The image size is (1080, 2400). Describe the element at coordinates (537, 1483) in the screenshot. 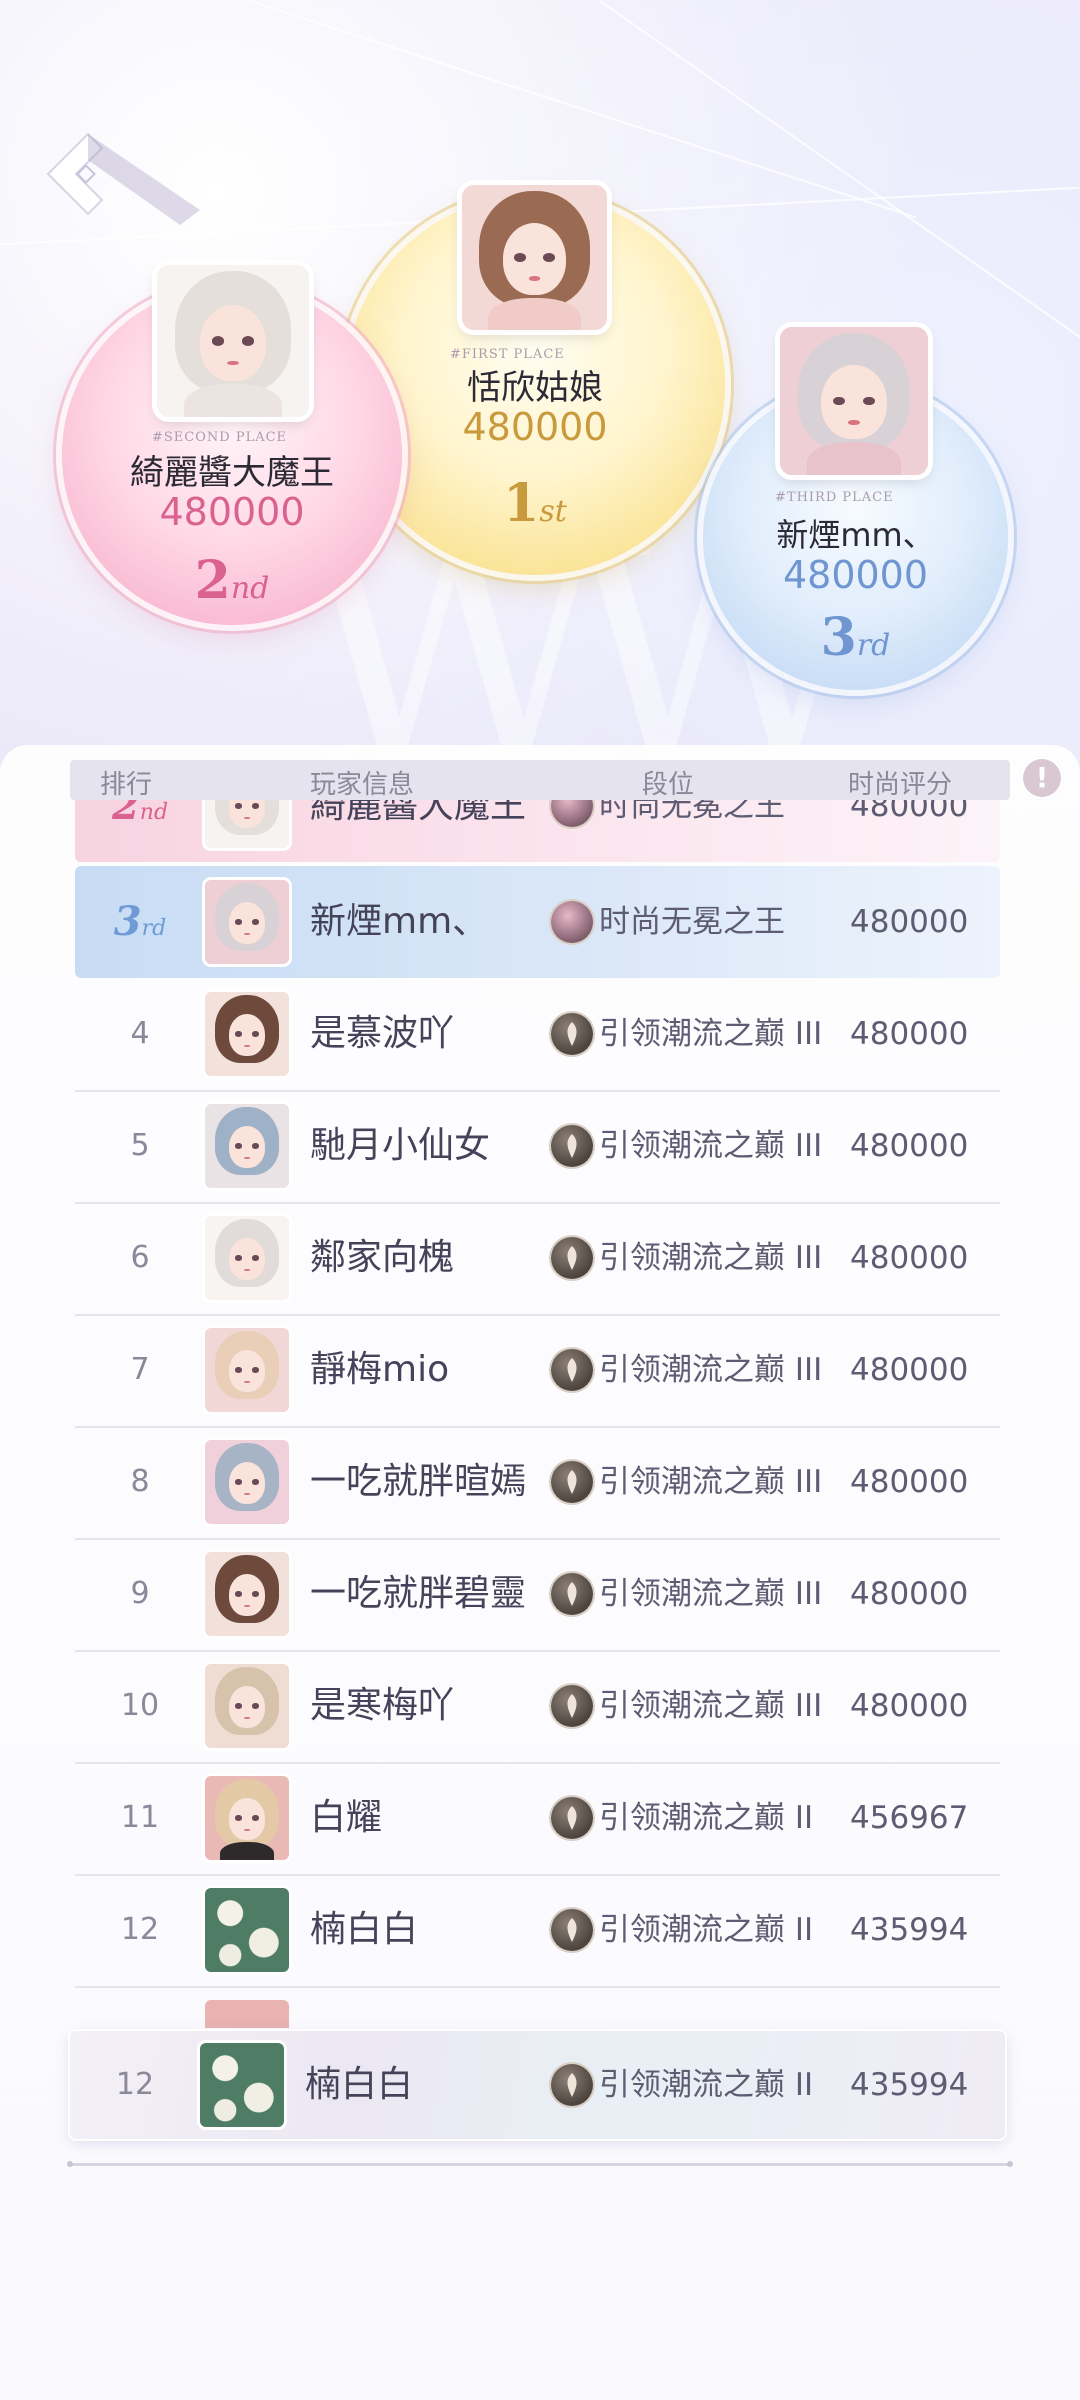

I see `table-row: 8 一吃就胖暄嫣 引领潮流之巅 III 480000` at that location.